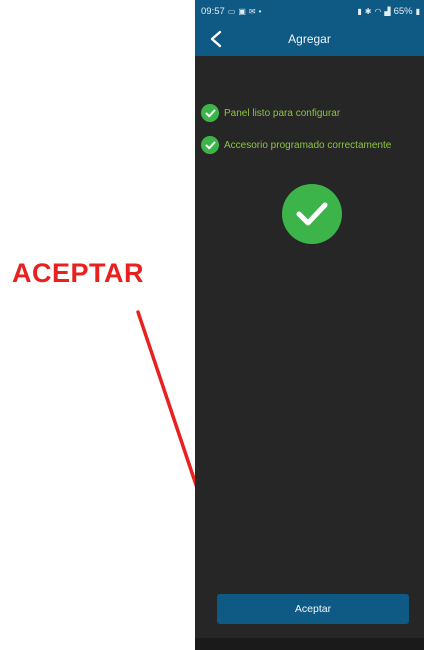 The image size is (424, 650). I want to click on image-icon: ▣, so click(242, 11).